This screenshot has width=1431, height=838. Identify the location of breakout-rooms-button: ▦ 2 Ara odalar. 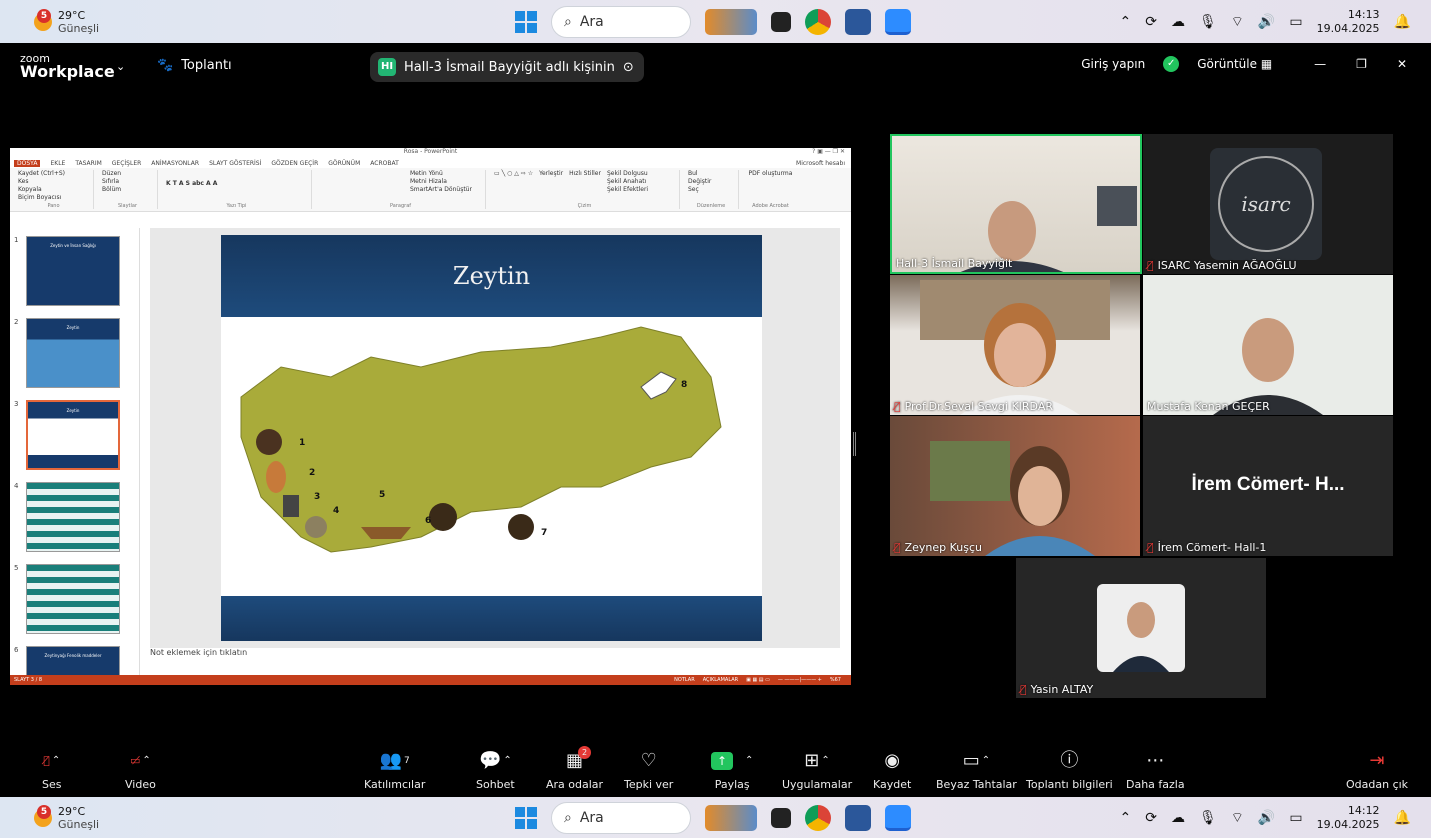
(574, 768).